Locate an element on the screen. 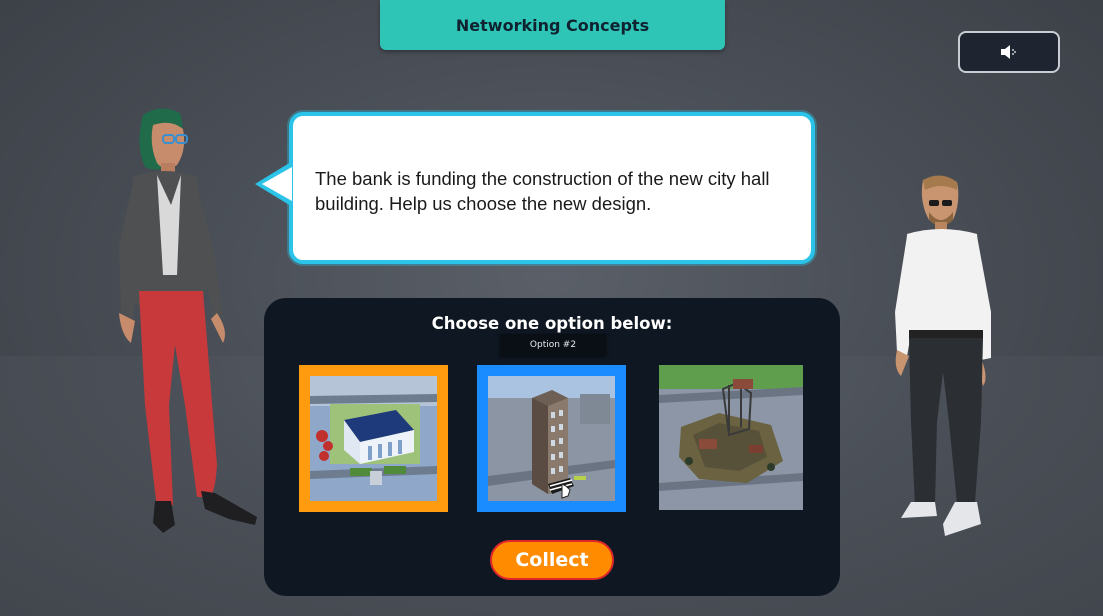  classic-building-image is located at coordinates (373, 438).